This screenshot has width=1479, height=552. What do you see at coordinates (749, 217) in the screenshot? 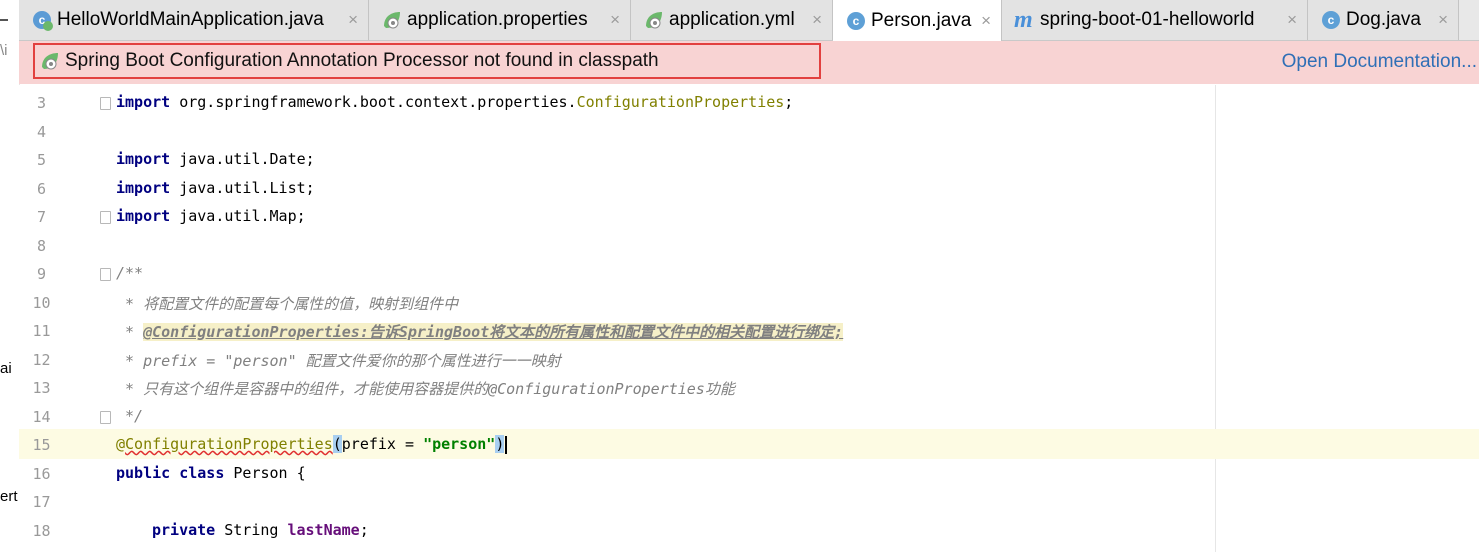
I see `code-line: 7 import java.util.Map;` at bounding box center [749, 217].